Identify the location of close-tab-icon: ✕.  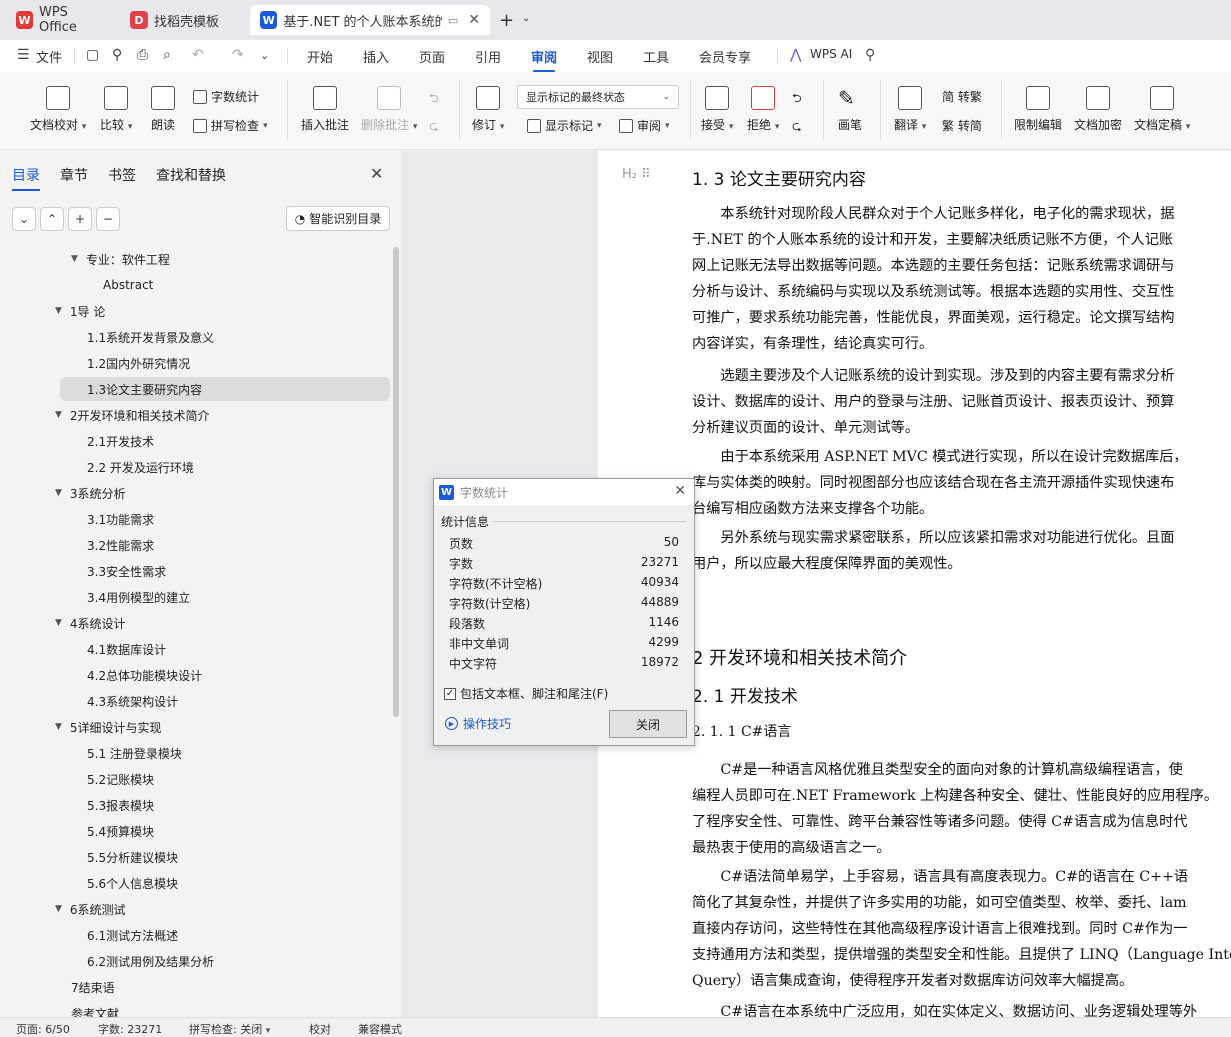
(474, 20).